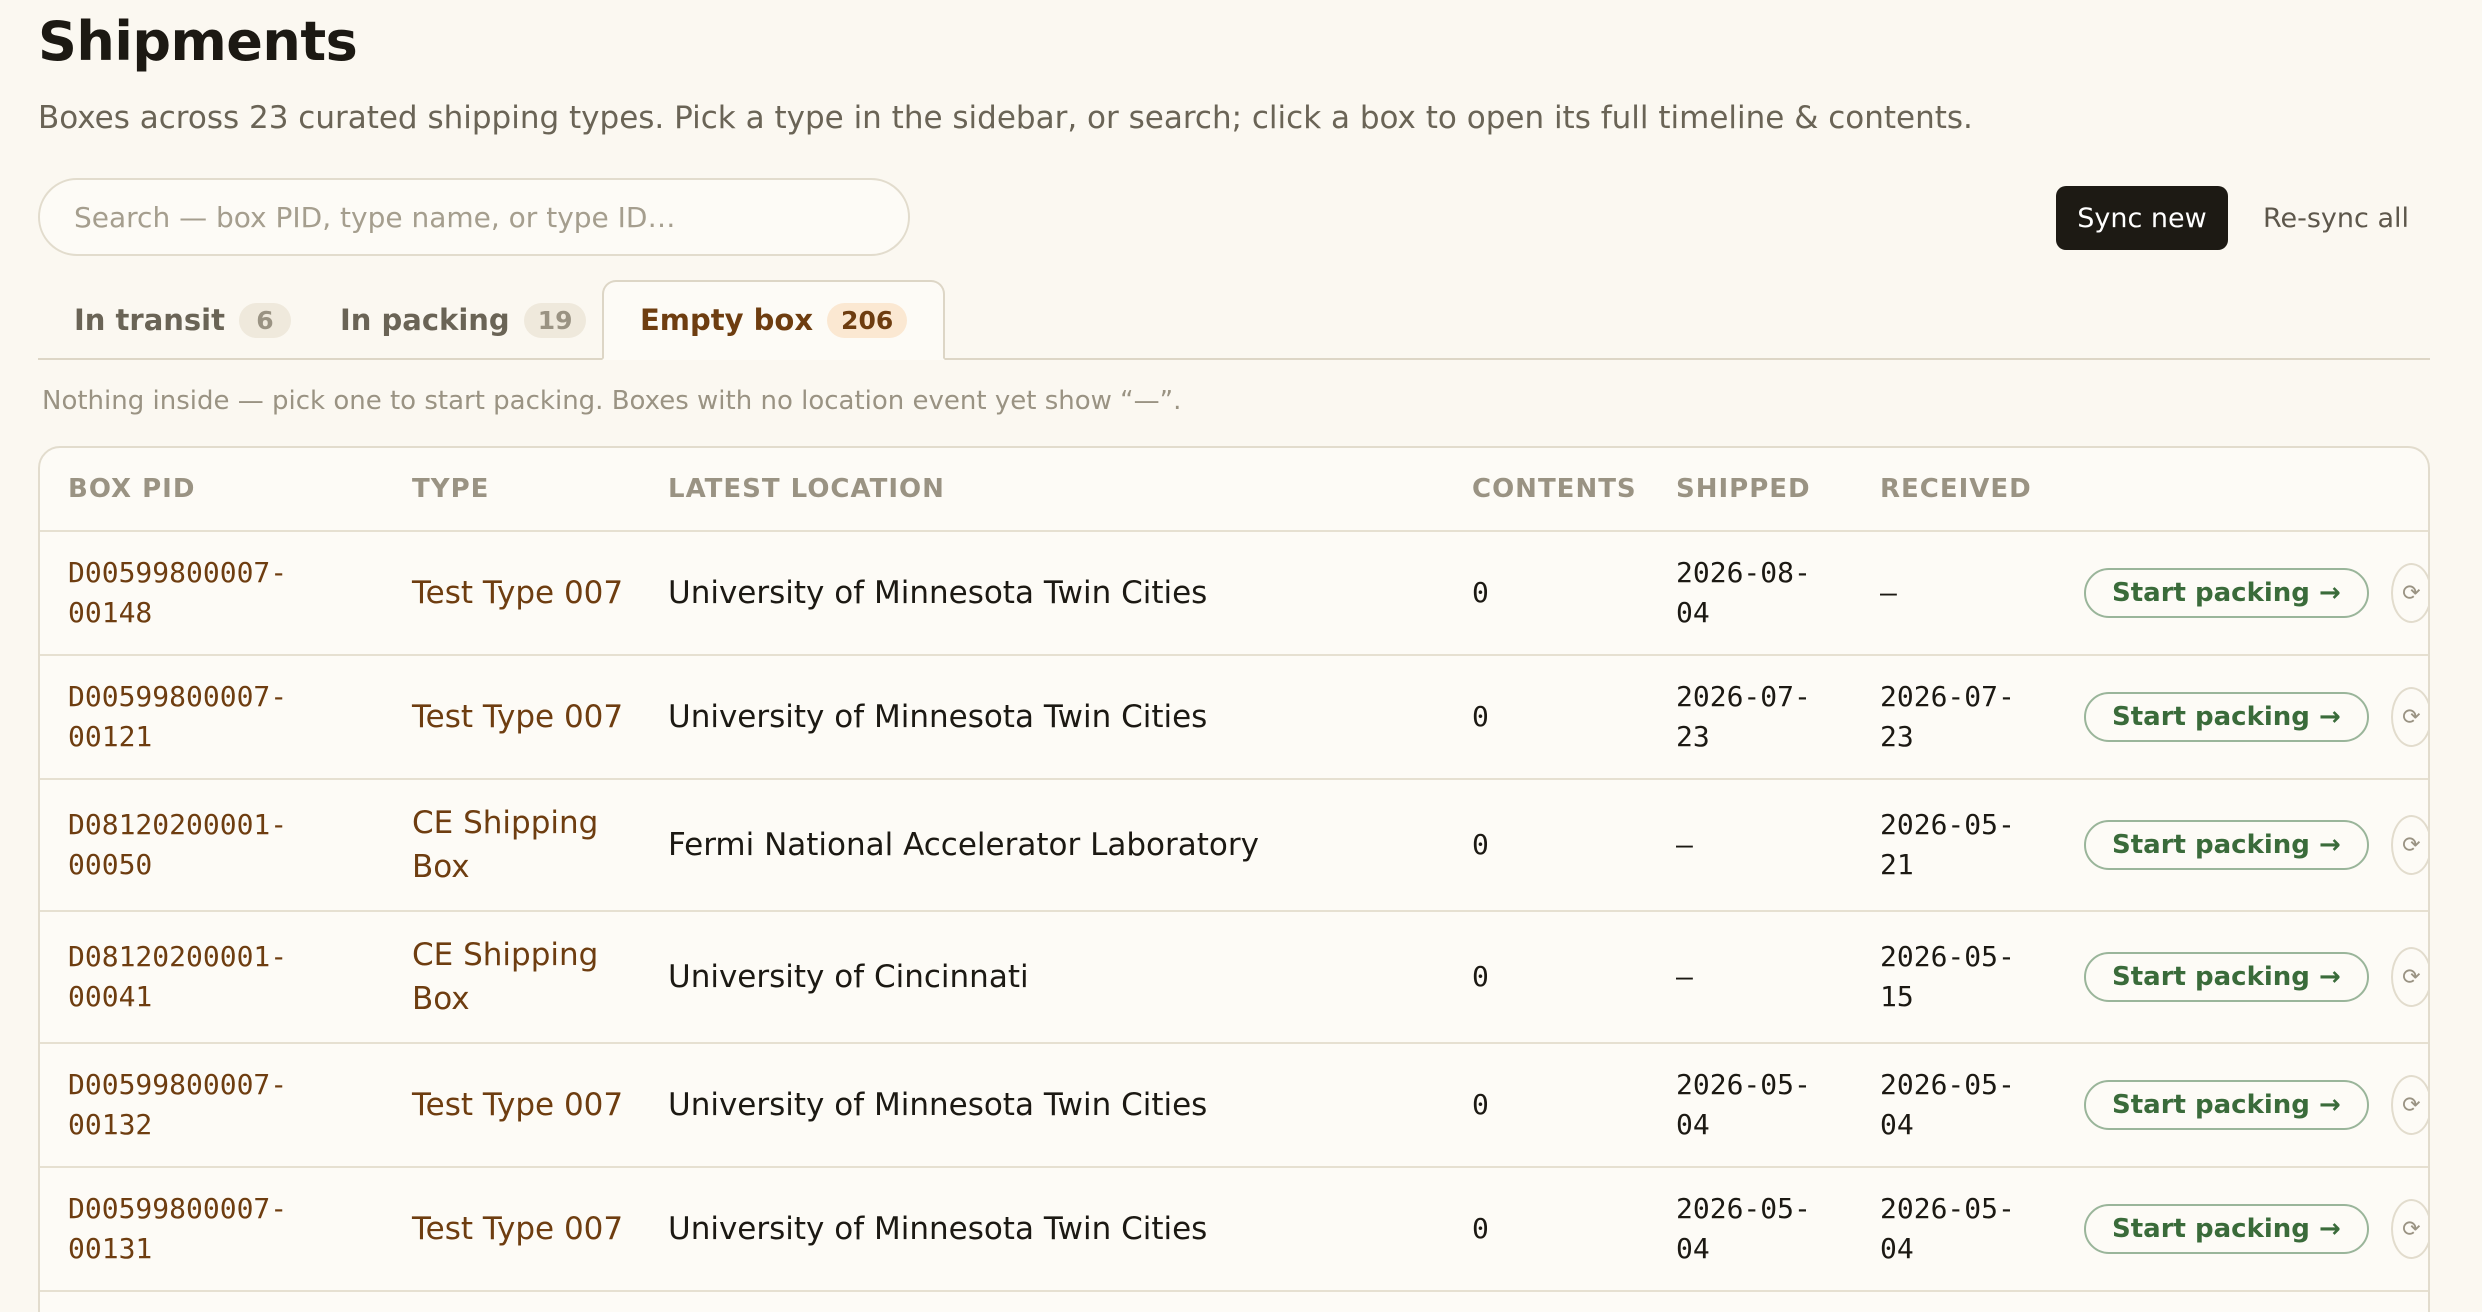 This screenshot has height=1312, width=2482. What do you see at coordinates (110, 1124) in the screenshot?
I see `box-pid-part: 00132` at bounding box center [110, 1124].